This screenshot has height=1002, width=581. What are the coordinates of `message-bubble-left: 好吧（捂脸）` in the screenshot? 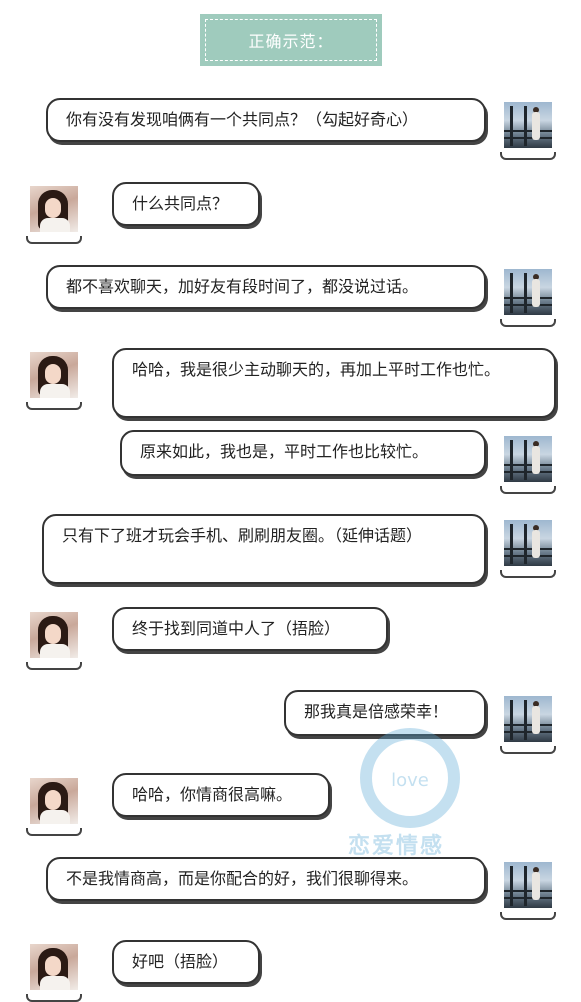 It's located at (186, 962).